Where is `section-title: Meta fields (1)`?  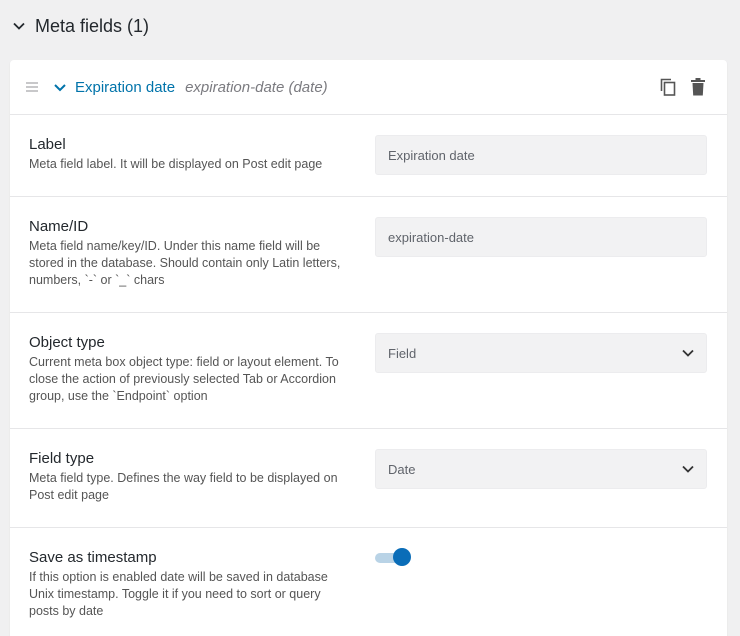
section-title: Meta fields (1) is located at coordinates (92, 25).